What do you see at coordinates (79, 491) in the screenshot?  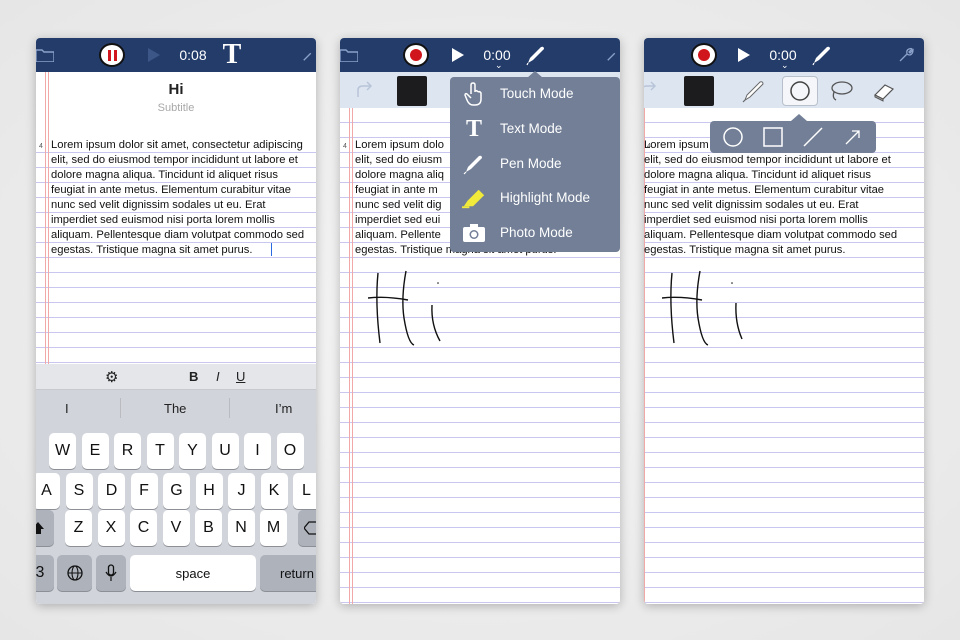 I see `key-s: S` at bounding box center [79, 491].